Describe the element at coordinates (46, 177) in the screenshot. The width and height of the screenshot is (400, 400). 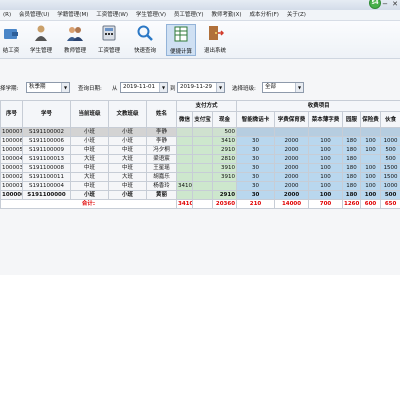
I see `student-id-cell: S191100011` at that location.